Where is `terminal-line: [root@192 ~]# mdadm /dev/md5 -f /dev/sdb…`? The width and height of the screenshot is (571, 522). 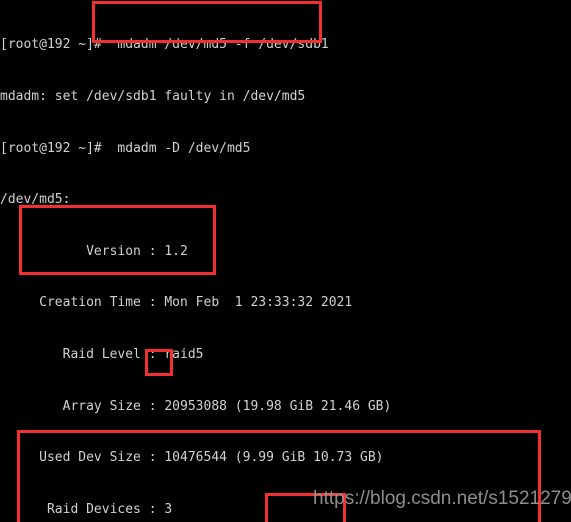
terminal-line: [root@192 ~]# mdadm /dev/md5 -f /dev/sdb… is located at coordinates (164, 45).